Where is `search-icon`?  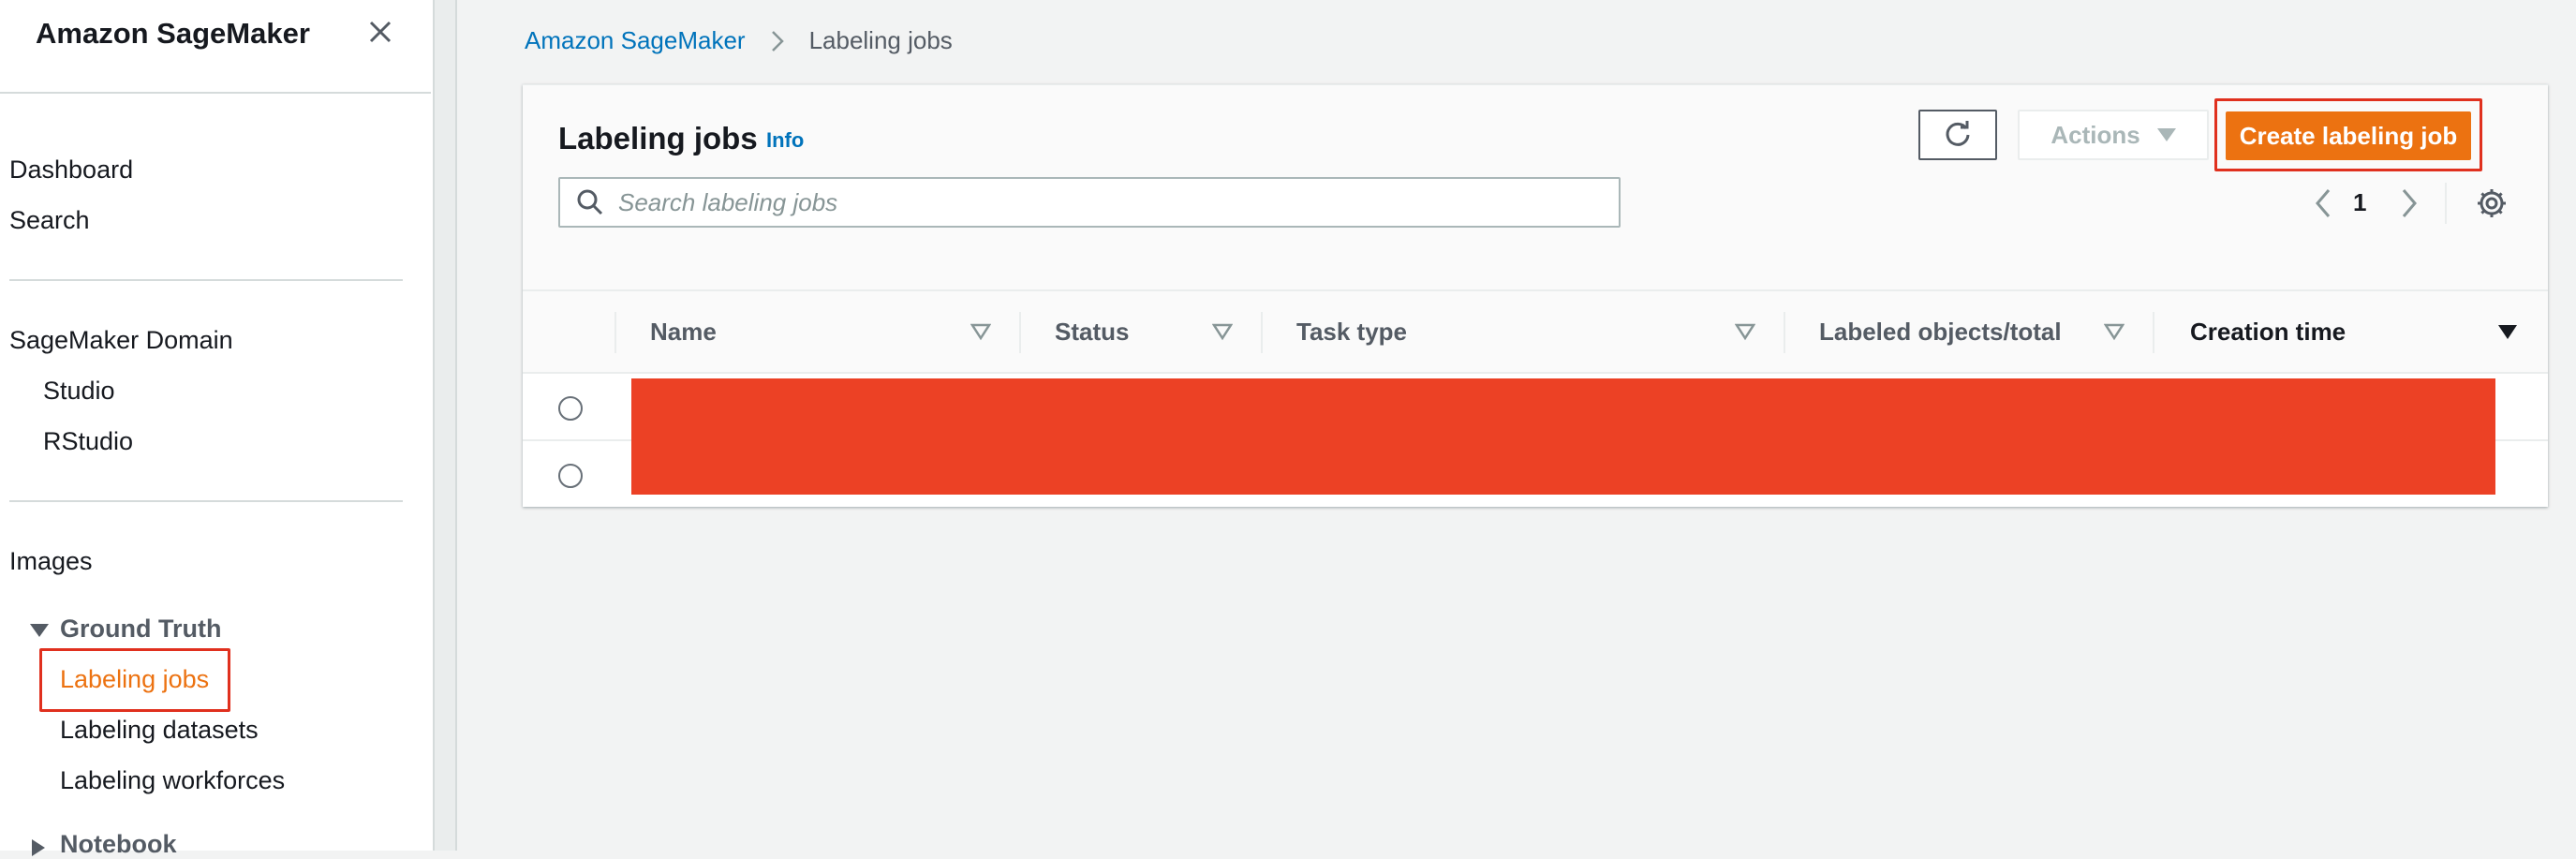 search-icon is located at coordinates (590, 202).